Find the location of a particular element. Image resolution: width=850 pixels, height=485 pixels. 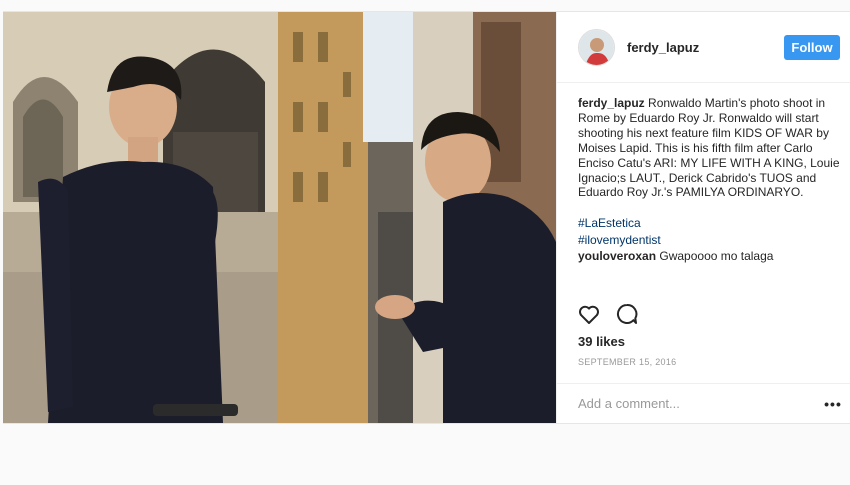

post-actions is located at coordinates (608, 314).